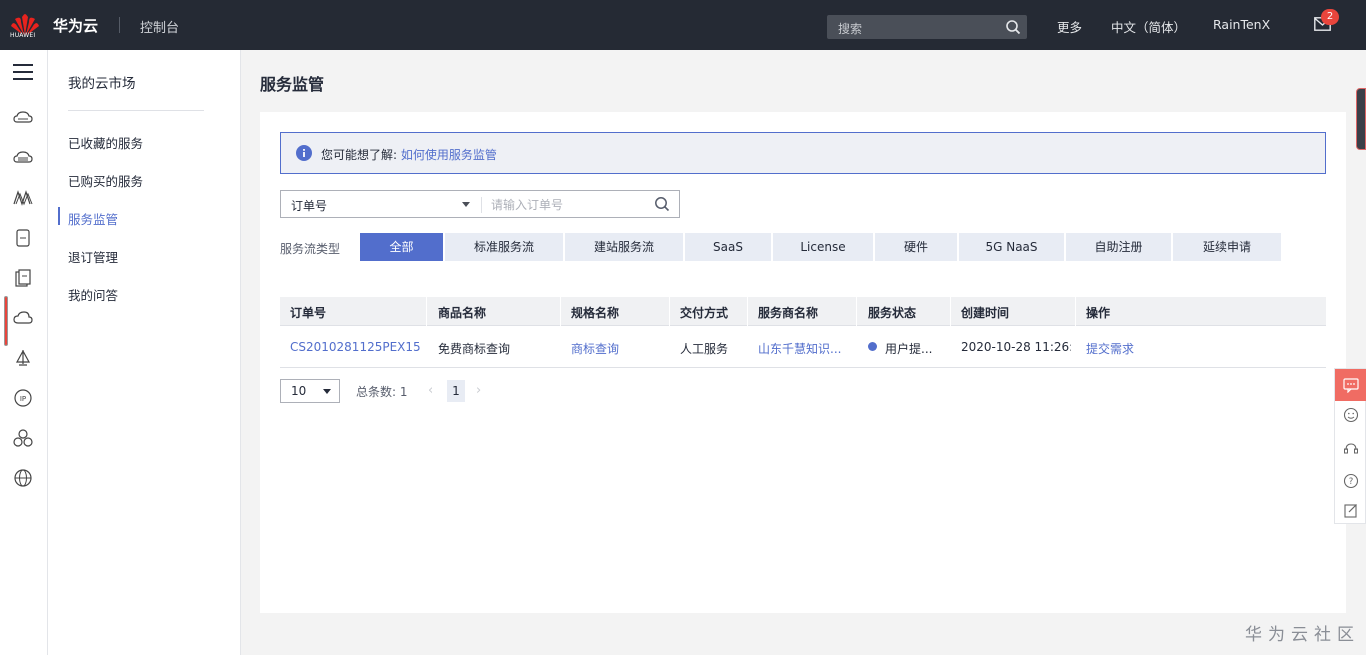 Image resolution: width=1366 pixels, height=655 pixels. I want to click on info-label: 您可能想了解:, so click(359, 155).